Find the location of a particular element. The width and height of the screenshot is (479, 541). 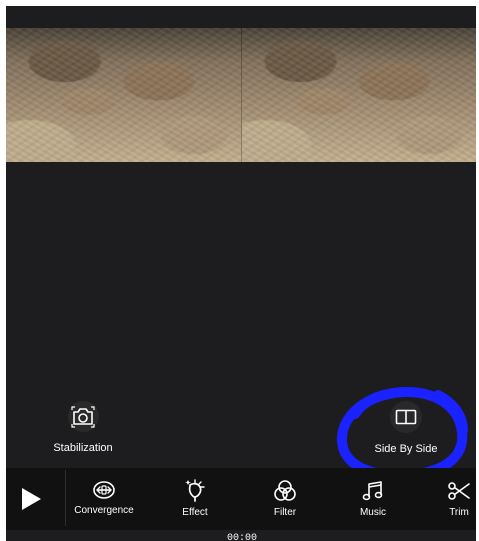

convergence-tool: Convergence is located at coordinates (104, 498).